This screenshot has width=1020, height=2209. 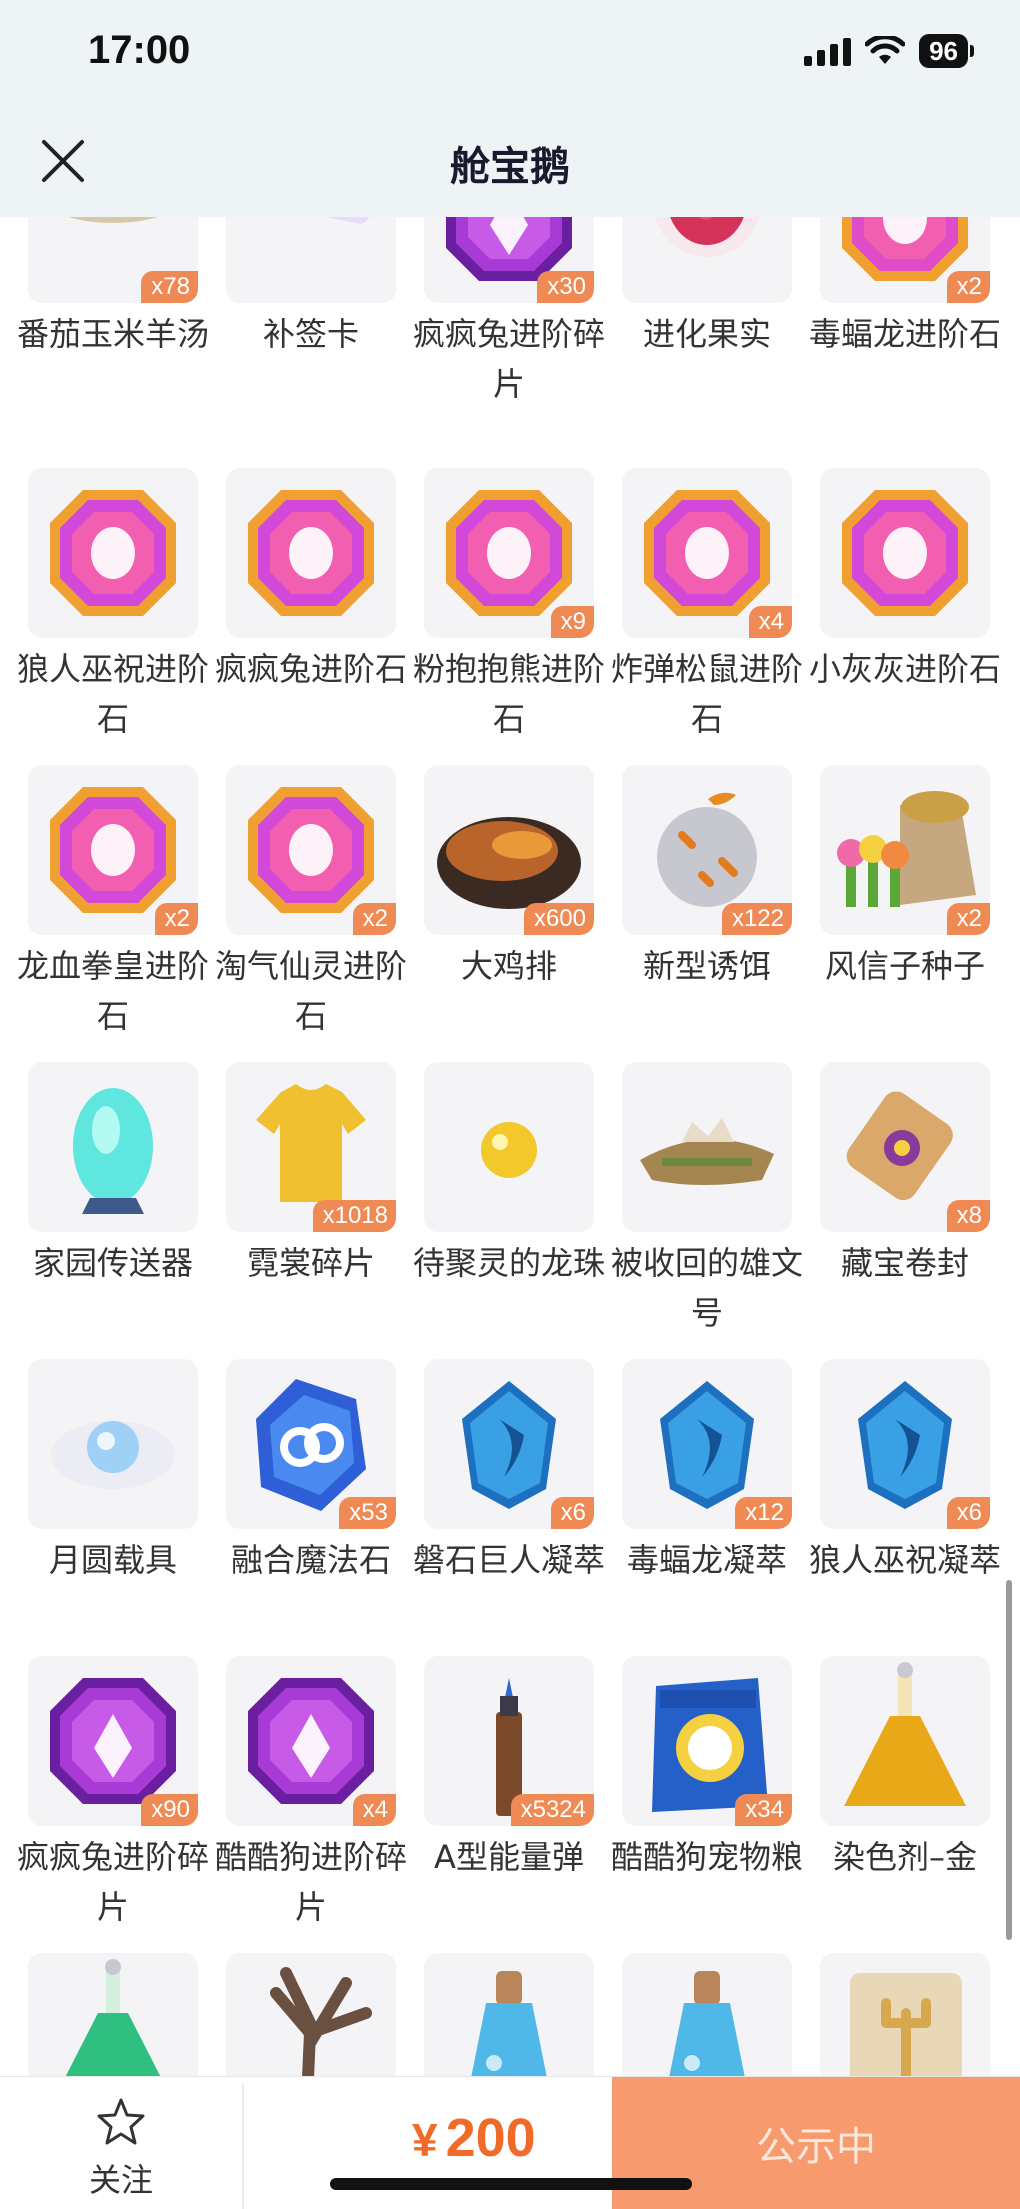 What do you see at coordinates (112, 694) in the screenshot?
I see `item-name: 狼人巫祝进阶石` at bounding box center [112, 694].